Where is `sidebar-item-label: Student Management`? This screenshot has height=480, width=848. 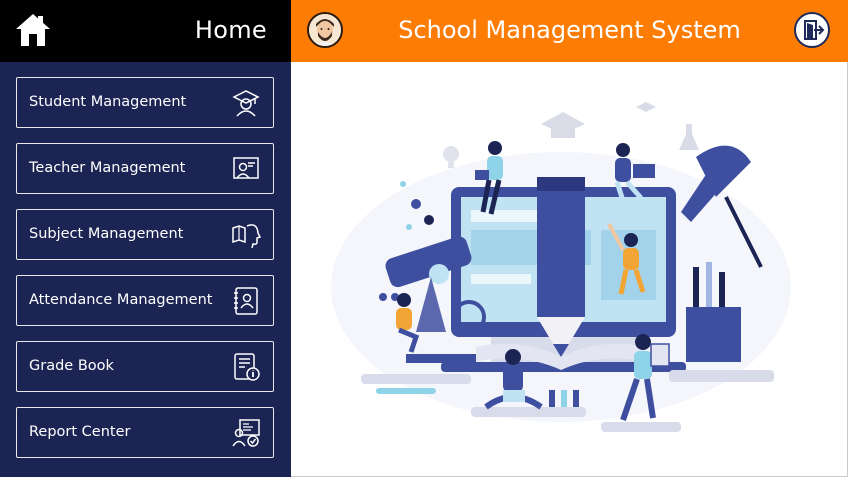
sidebar-item-label: Student Management is located at coordinates (108, 102).